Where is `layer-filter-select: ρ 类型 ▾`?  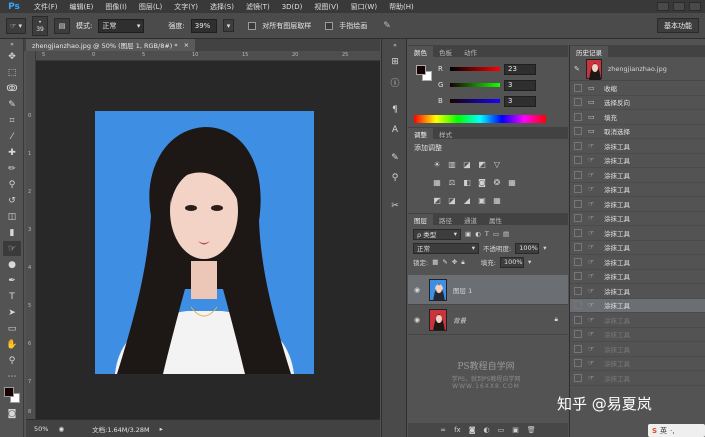 layer-filter-select: ρ 类型 ▾ is located at coordinates (437, 234).